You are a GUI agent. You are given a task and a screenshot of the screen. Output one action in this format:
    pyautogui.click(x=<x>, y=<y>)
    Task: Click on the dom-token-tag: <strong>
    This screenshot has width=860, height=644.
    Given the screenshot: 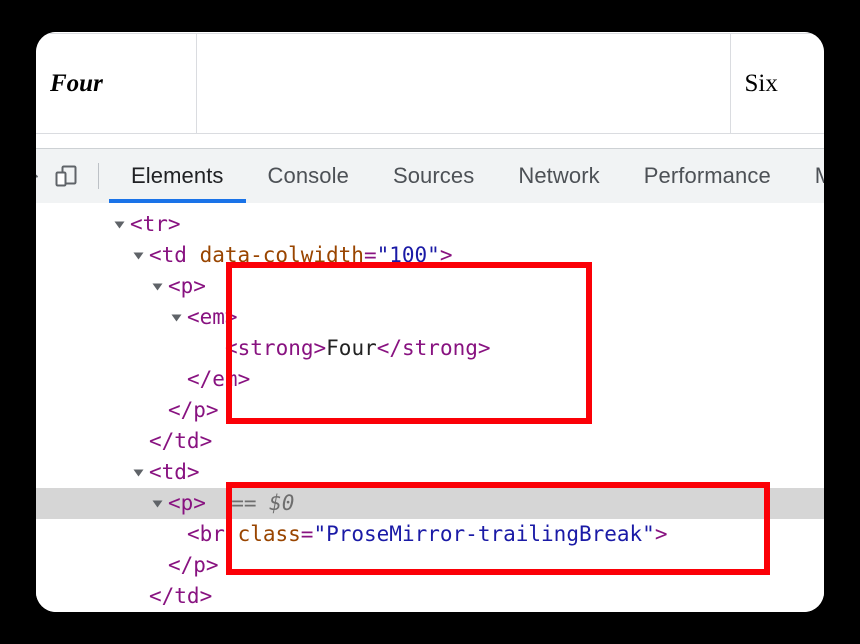 What is the action you would take?
    pyautogui.click(x=276, y=348)
    